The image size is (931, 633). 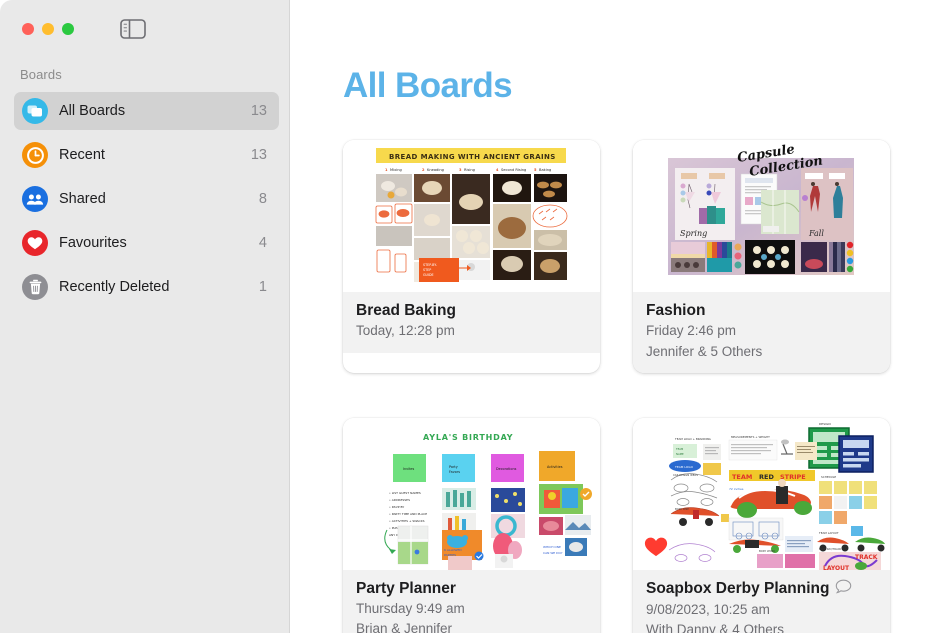 What do you see at coordinates (35, 243) in the screenshot?
I see `heart-icon` at bounding box center [35, 243].